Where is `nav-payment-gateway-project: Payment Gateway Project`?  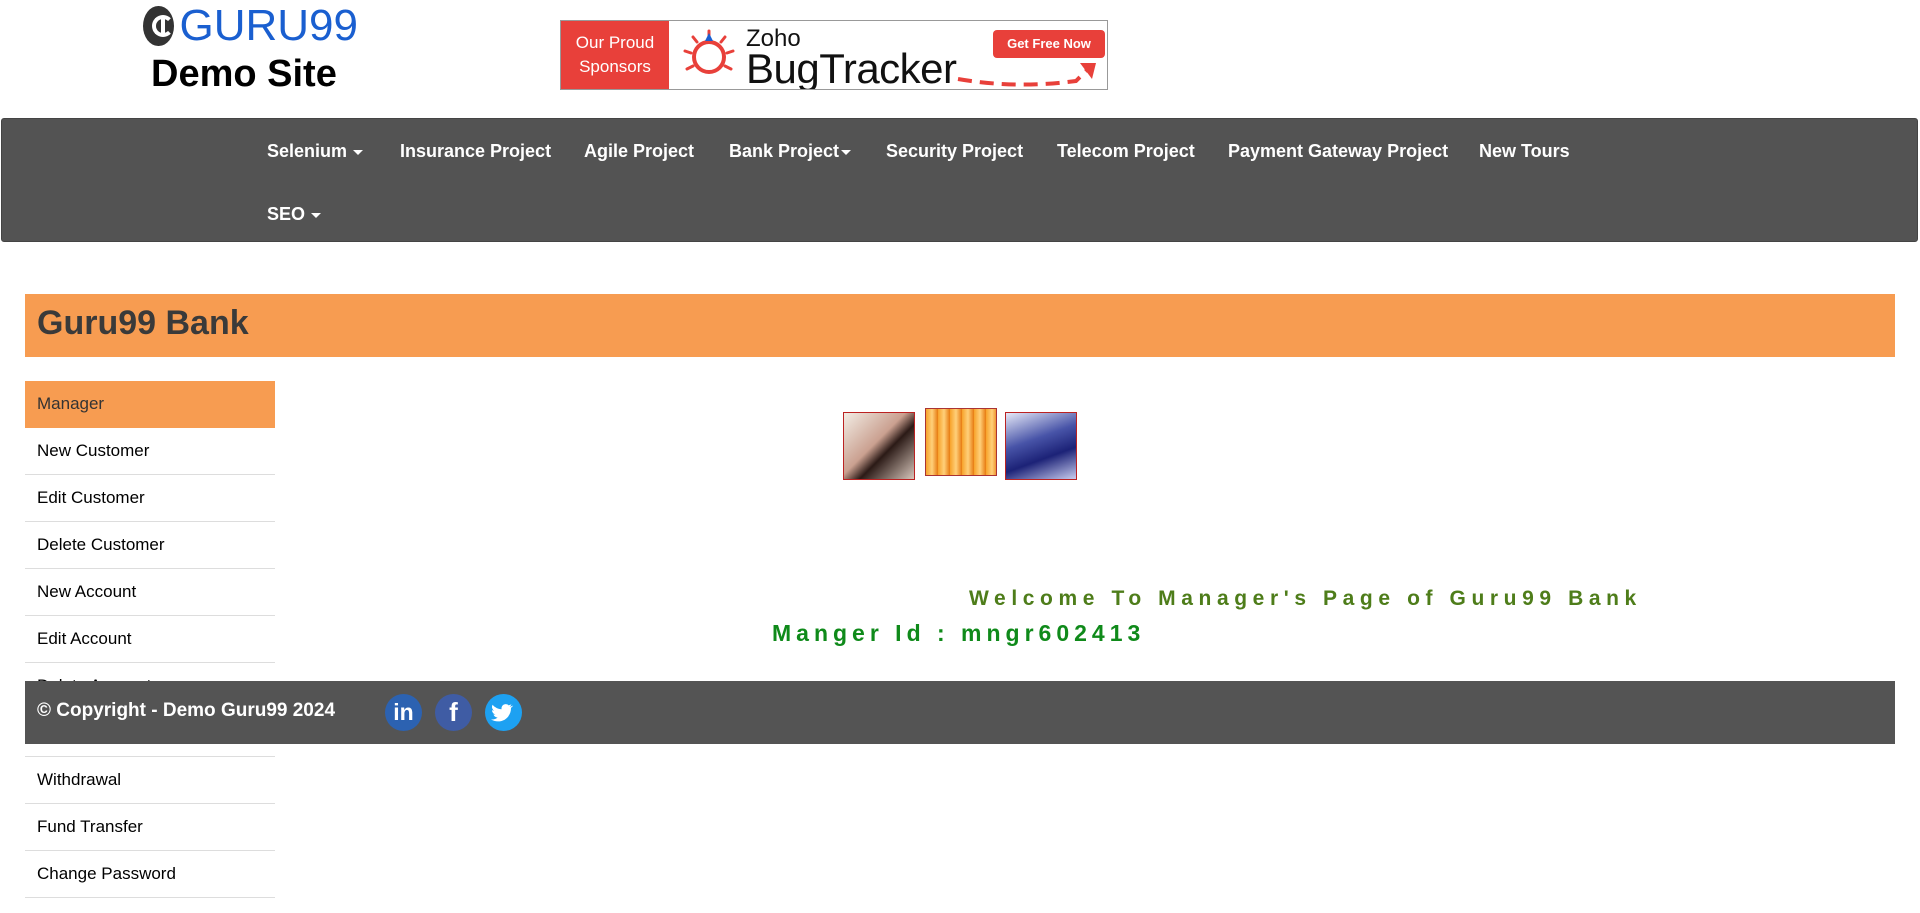 nav-payment-gateway-project: Payment Gateway Project is located at coordinates (1338, 151).